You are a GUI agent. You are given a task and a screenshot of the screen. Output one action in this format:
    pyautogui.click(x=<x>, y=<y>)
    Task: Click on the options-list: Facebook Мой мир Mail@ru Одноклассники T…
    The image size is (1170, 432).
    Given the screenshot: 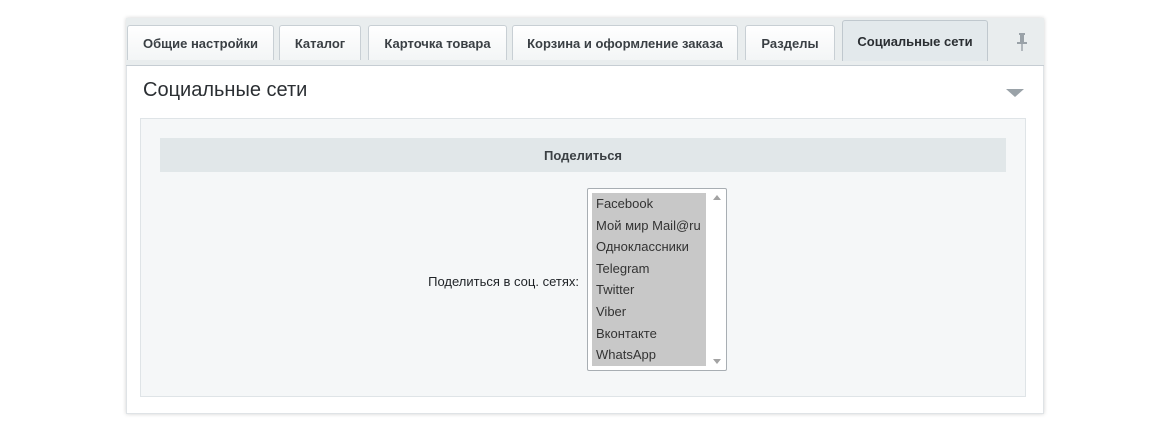 What is the action you would take?
    pyautogui.click(x=649, y=279)
    